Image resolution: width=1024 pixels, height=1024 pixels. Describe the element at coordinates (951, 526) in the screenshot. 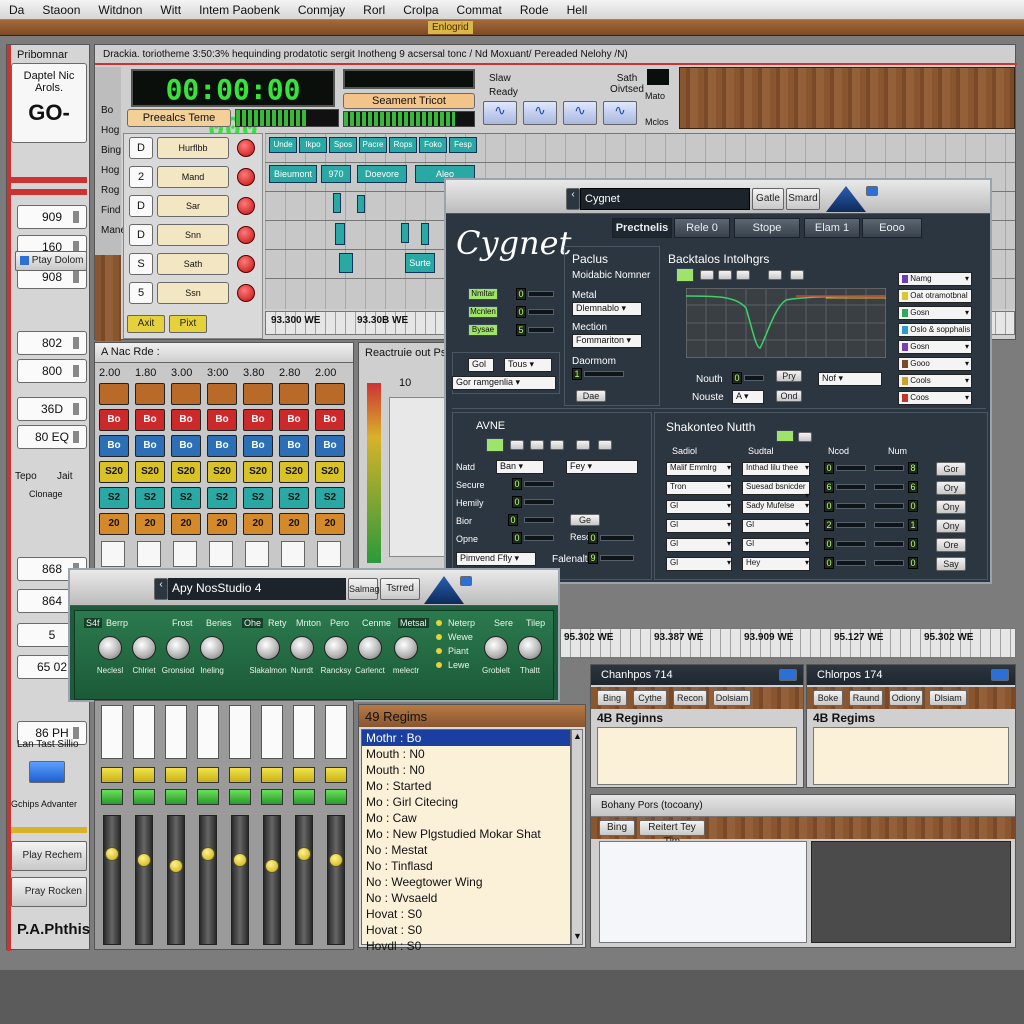

I see `shak-button: Ony` at that location.